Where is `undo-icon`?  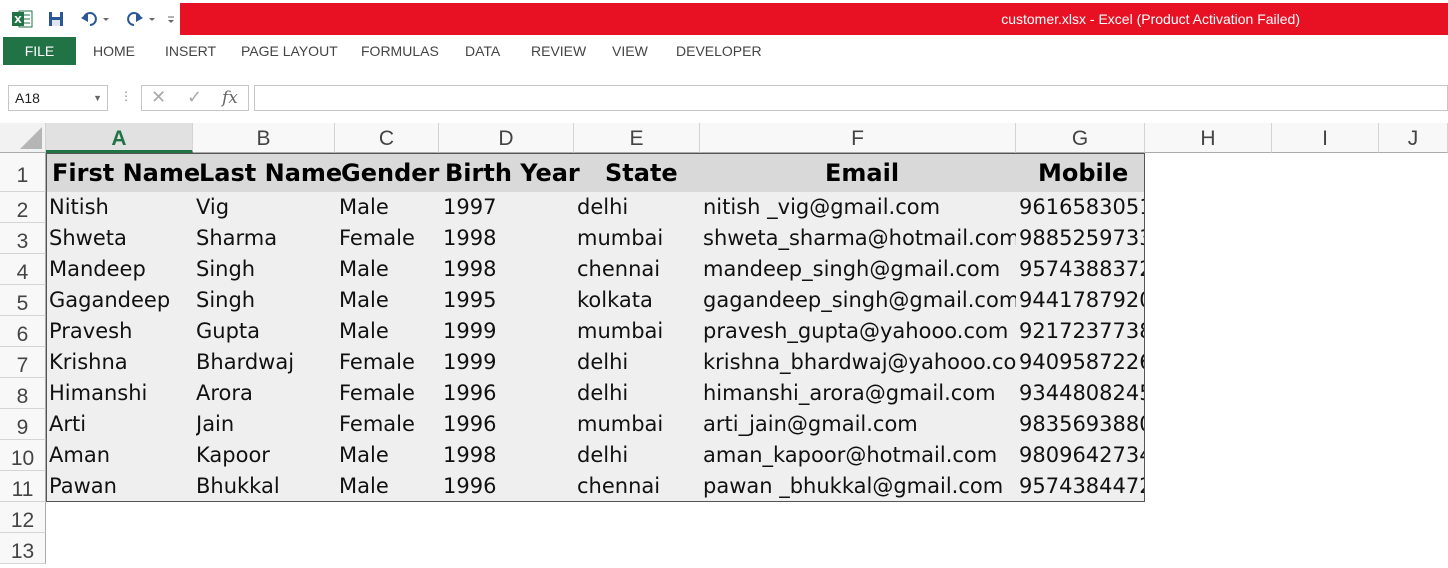
undo-icon is located at coordinates (95, 19).